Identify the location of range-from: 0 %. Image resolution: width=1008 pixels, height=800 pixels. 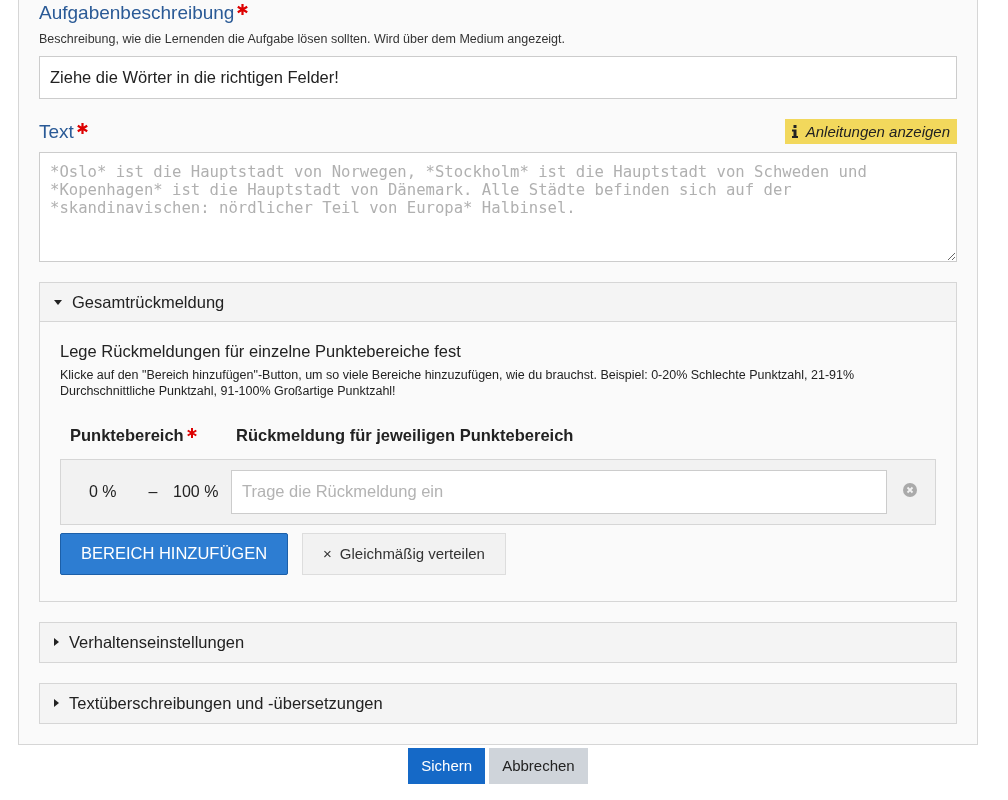
(103, 491).